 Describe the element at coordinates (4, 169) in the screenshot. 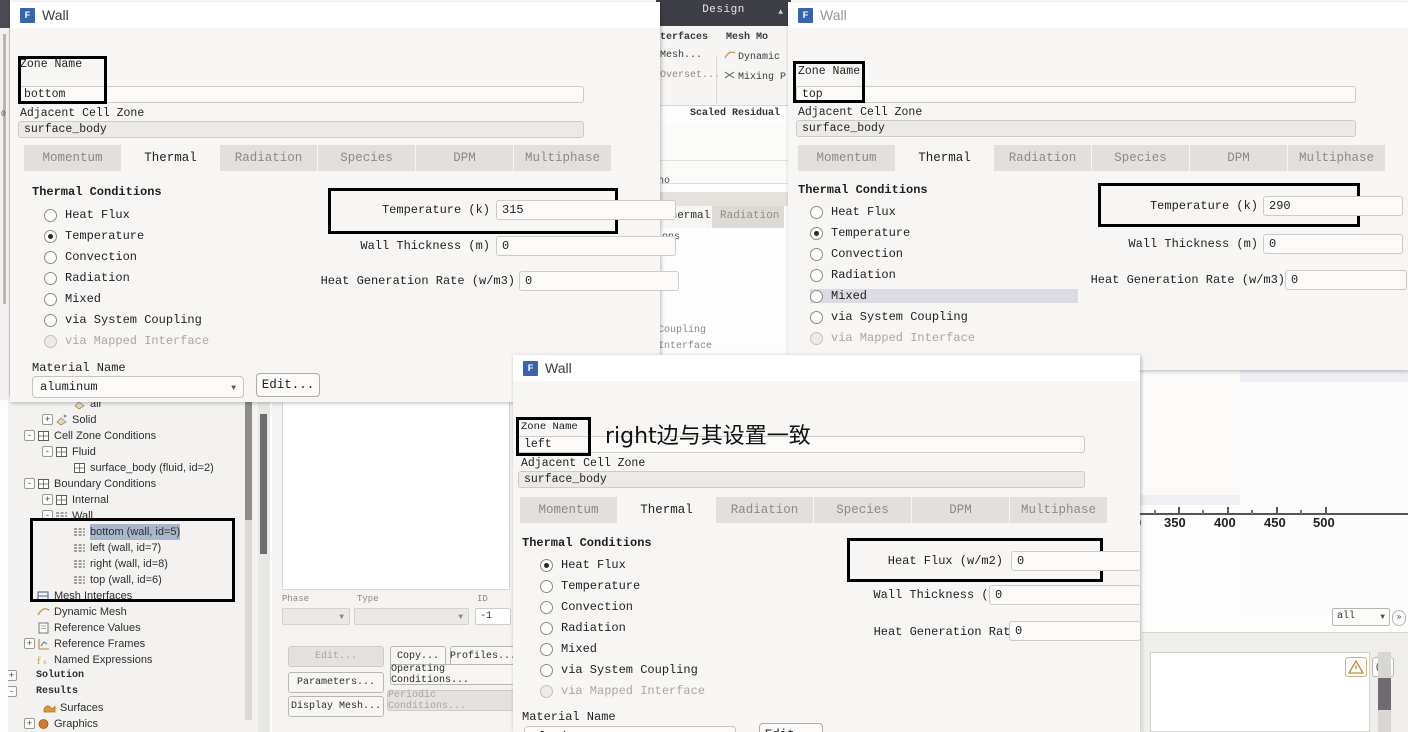

I see `left-strip-scrollbar` at that location.